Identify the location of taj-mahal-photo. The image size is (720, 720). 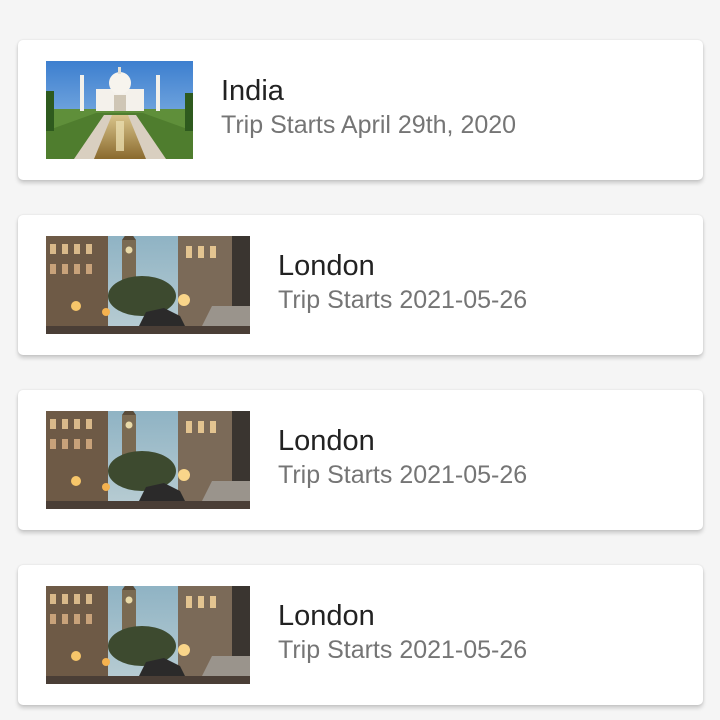
(119, 110).